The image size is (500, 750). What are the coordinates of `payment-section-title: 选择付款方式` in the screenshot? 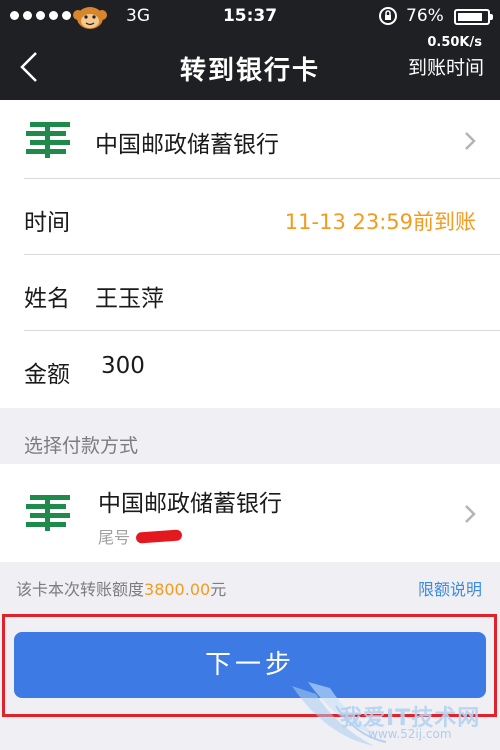 It's located at (81, 446).